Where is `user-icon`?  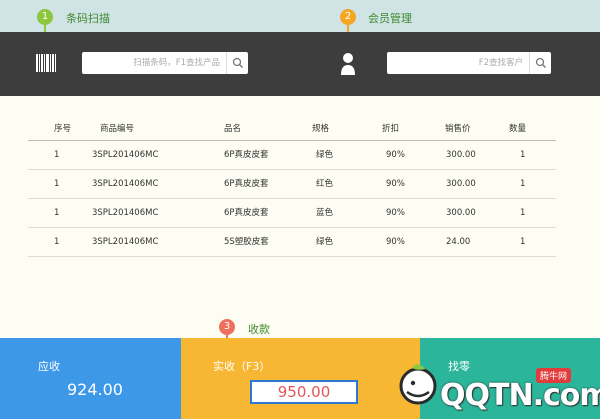
user-icon is located at coordinates (348, 64).